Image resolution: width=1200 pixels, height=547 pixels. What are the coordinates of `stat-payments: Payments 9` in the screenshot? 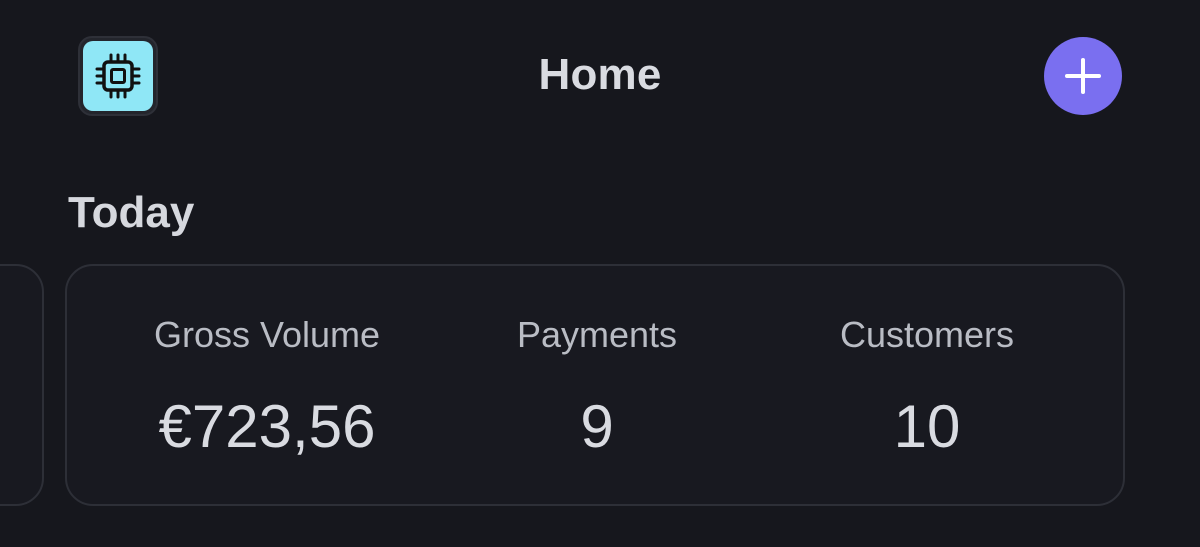 It's located at (597, 385).